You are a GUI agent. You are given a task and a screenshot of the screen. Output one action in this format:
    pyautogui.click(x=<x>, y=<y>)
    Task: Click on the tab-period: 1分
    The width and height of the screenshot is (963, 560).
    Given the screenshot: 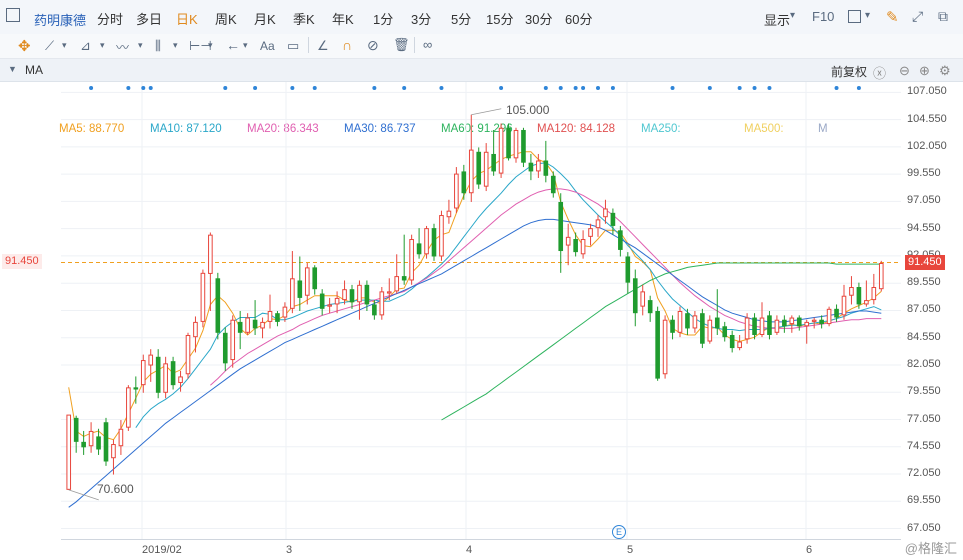 What is the action you would take?
    pyautogui.click(x=383, y=18)
    